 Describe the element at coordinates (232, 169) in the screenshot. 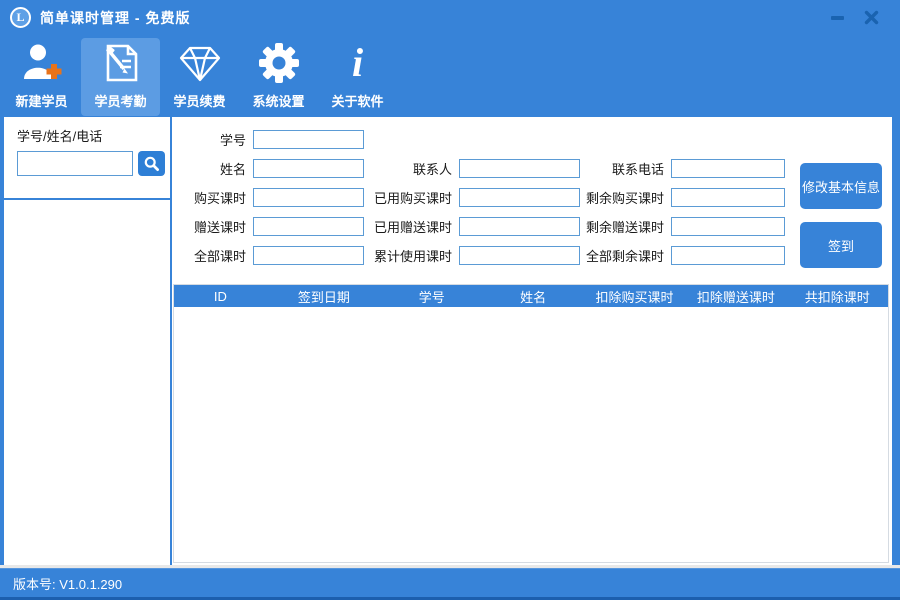

I see `name-label: 姓名` at that location.